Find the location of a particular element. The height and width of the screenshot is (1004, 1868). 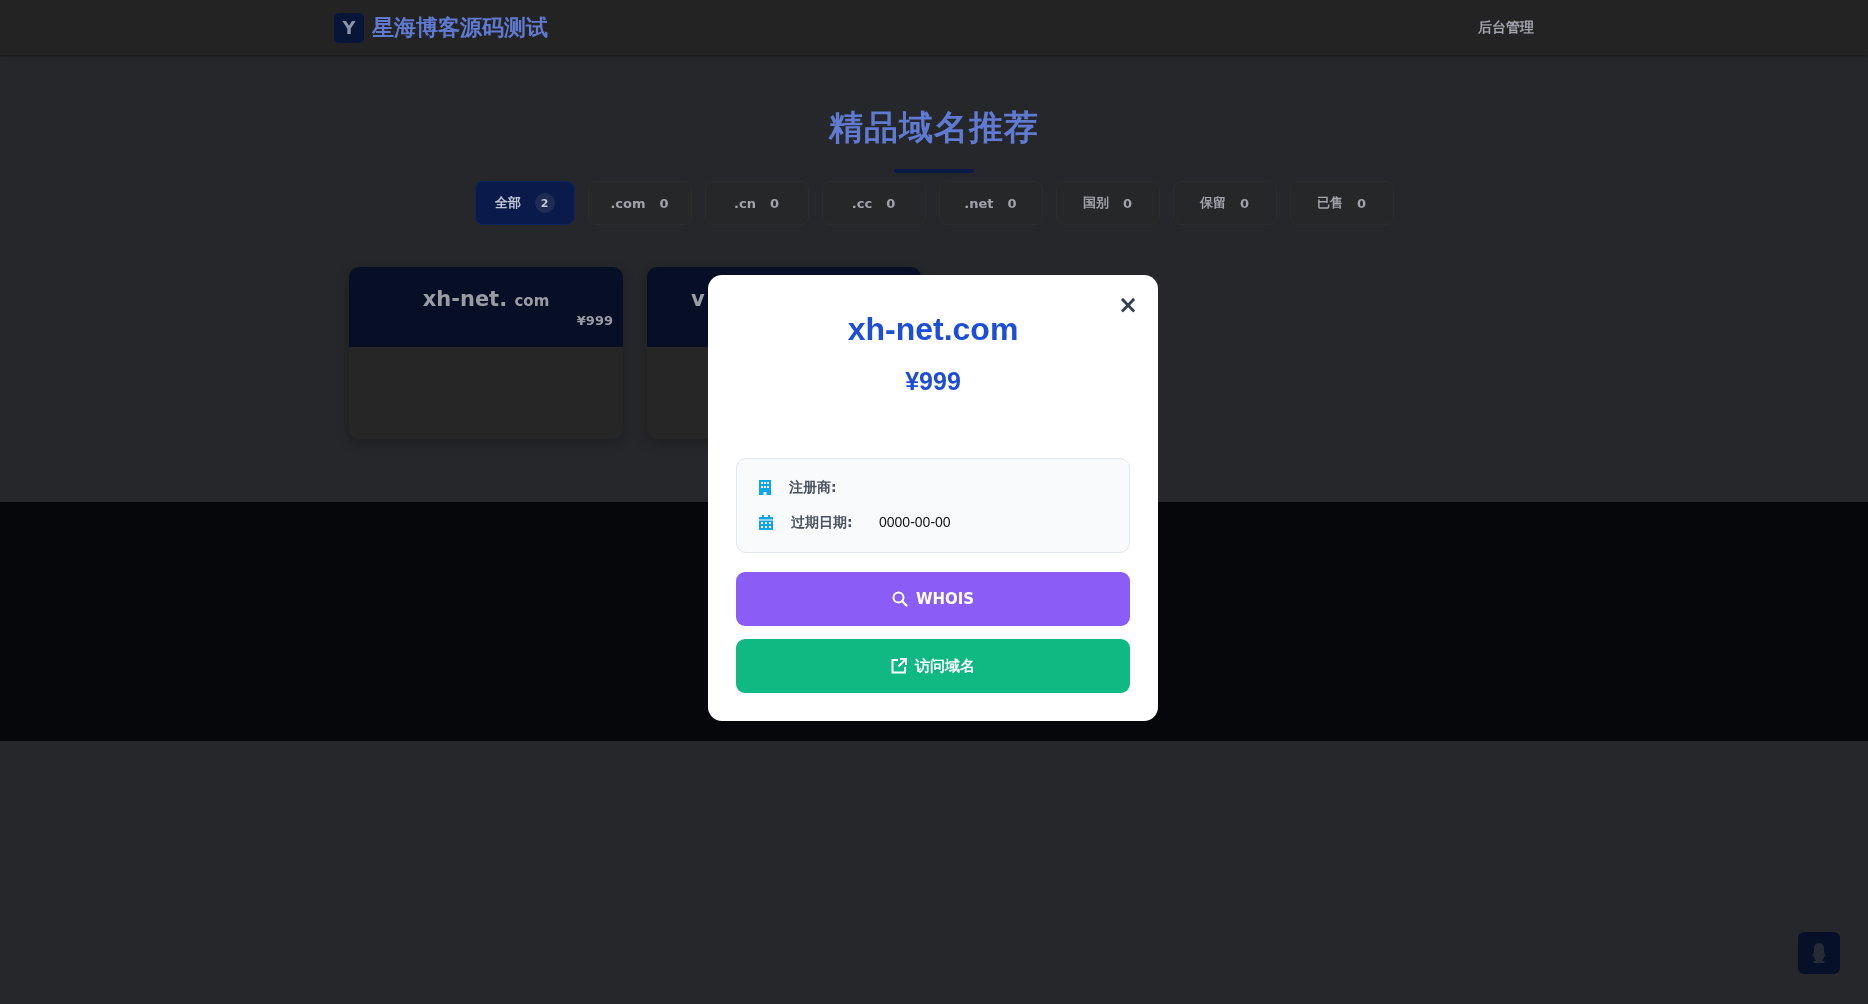

logo-icon: Y is located at coordinates (349, 27).